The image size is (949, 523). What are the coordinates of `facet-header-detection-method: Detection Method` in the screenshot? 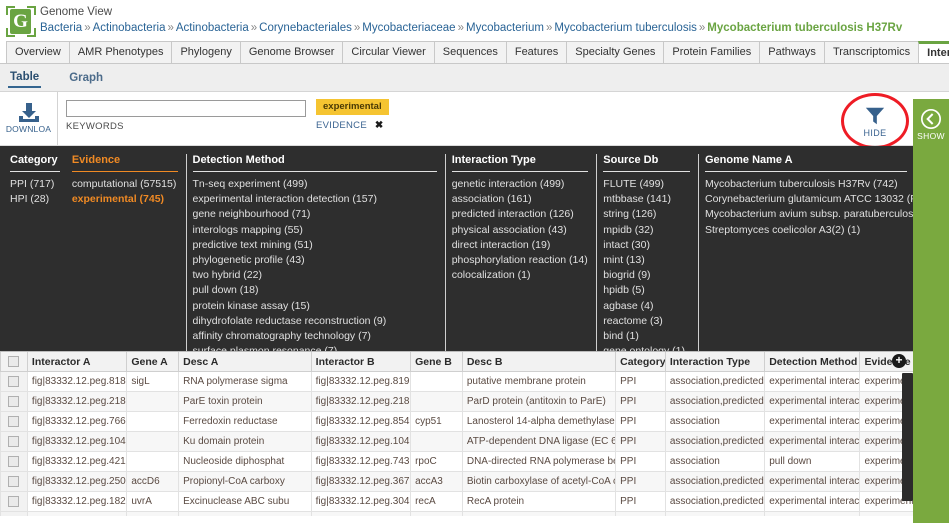 It's located at (314, 163).